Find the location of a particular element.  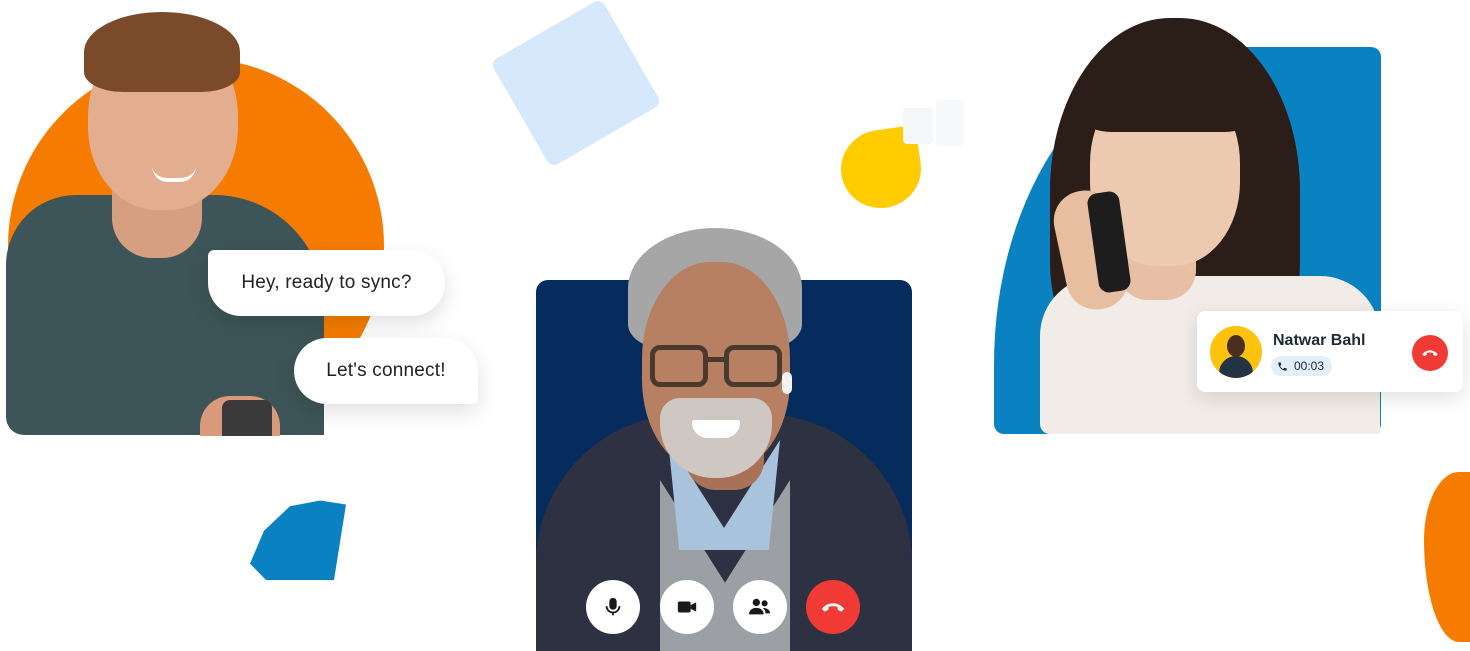

participant-smile is located at coordinates (716, 429).